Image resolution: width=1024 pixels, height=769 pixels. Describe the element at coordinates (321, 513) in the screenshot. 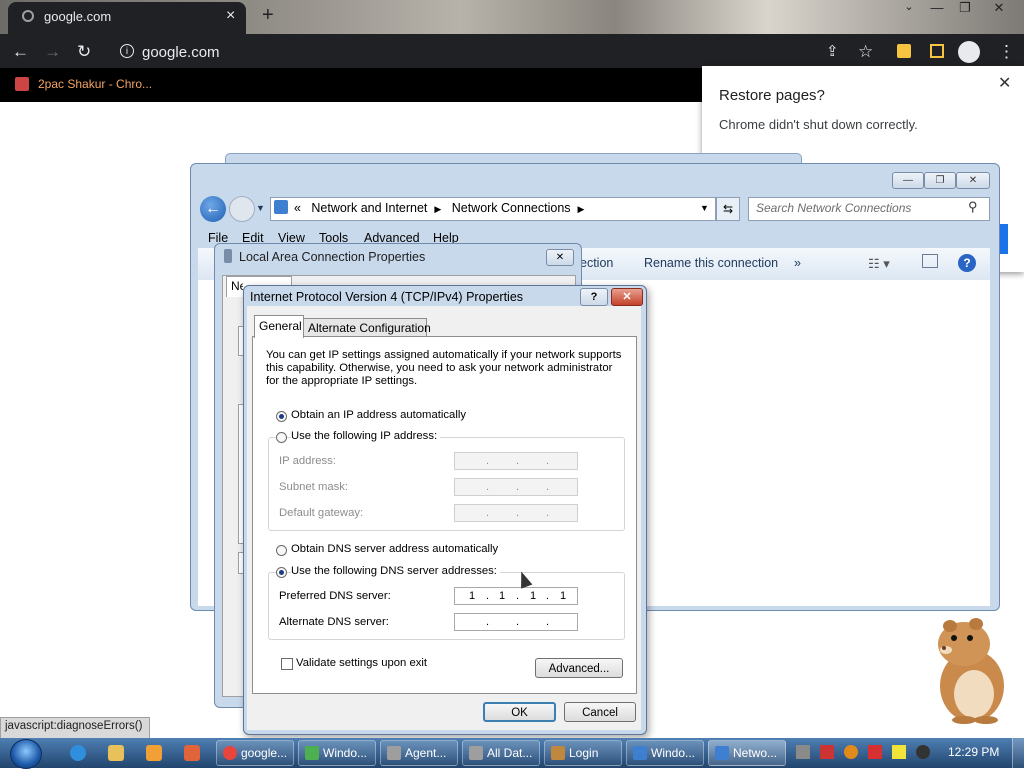

I see `default-gateway-label: Default gateway:` at that location.